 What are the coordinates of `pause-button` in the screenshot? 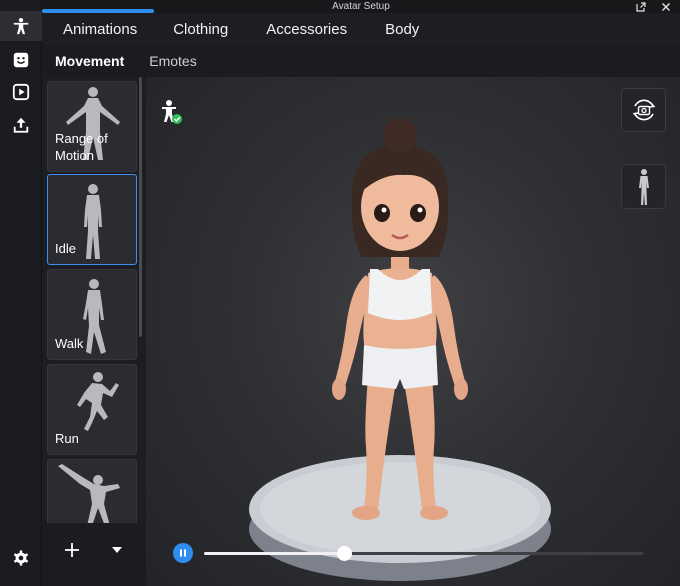 It's located at (183, 553).